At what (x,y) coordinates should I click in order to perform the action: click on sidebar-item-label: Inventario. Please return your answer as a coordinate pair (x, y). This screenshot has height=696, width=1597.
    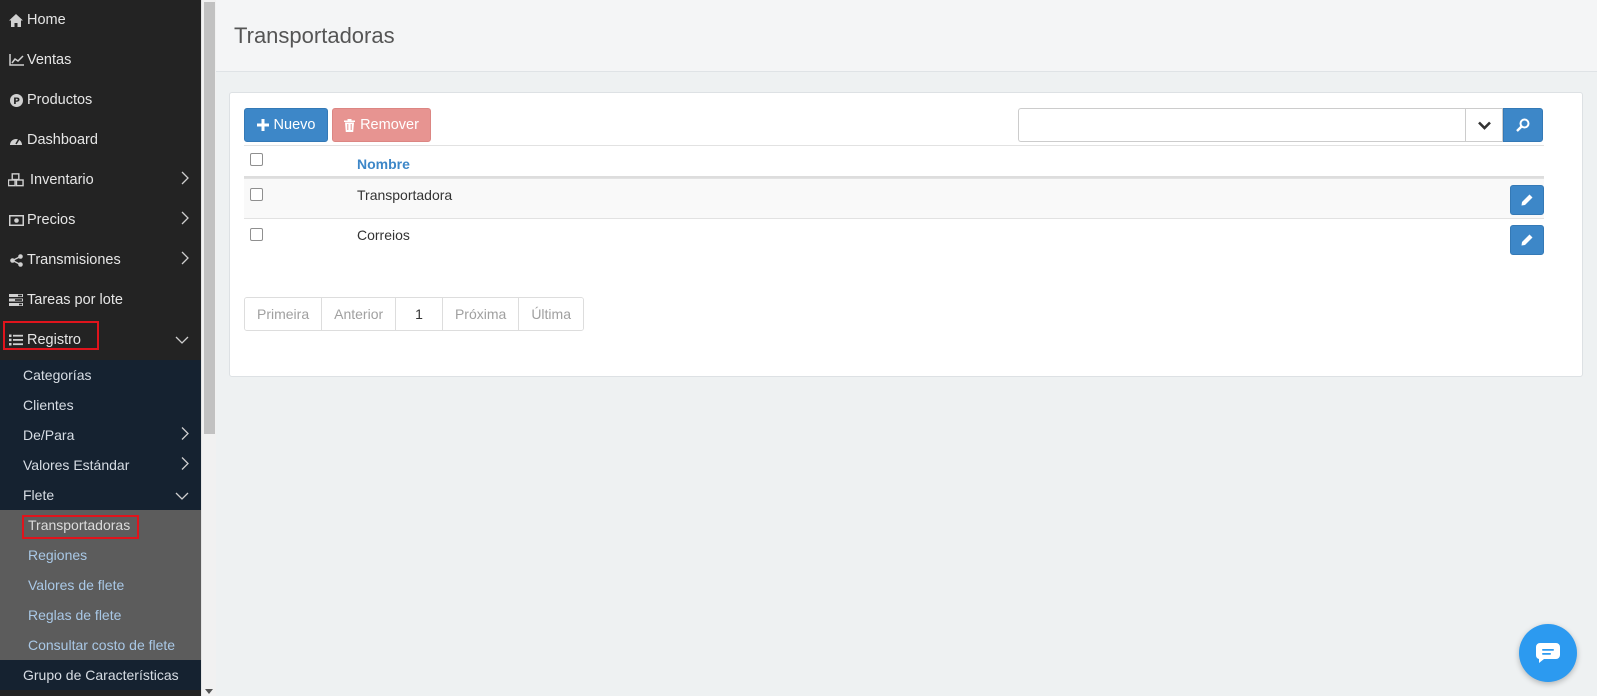
    Looking at the image, I should click on (62, 180).